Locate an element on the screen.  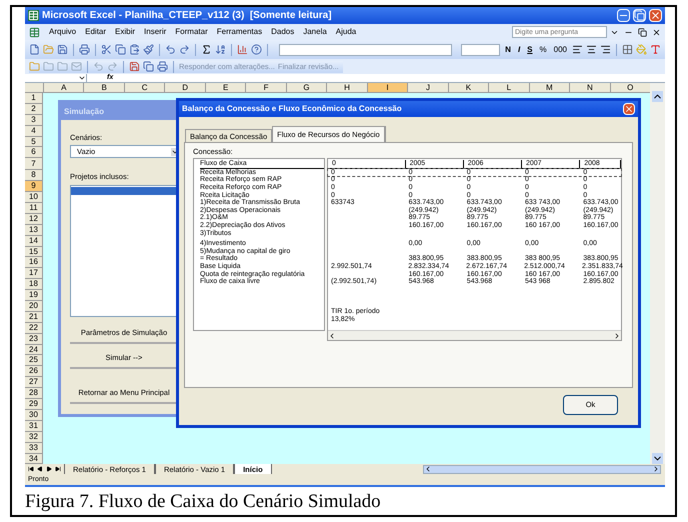
row-header: 31 is located at coordinates (34, 426).